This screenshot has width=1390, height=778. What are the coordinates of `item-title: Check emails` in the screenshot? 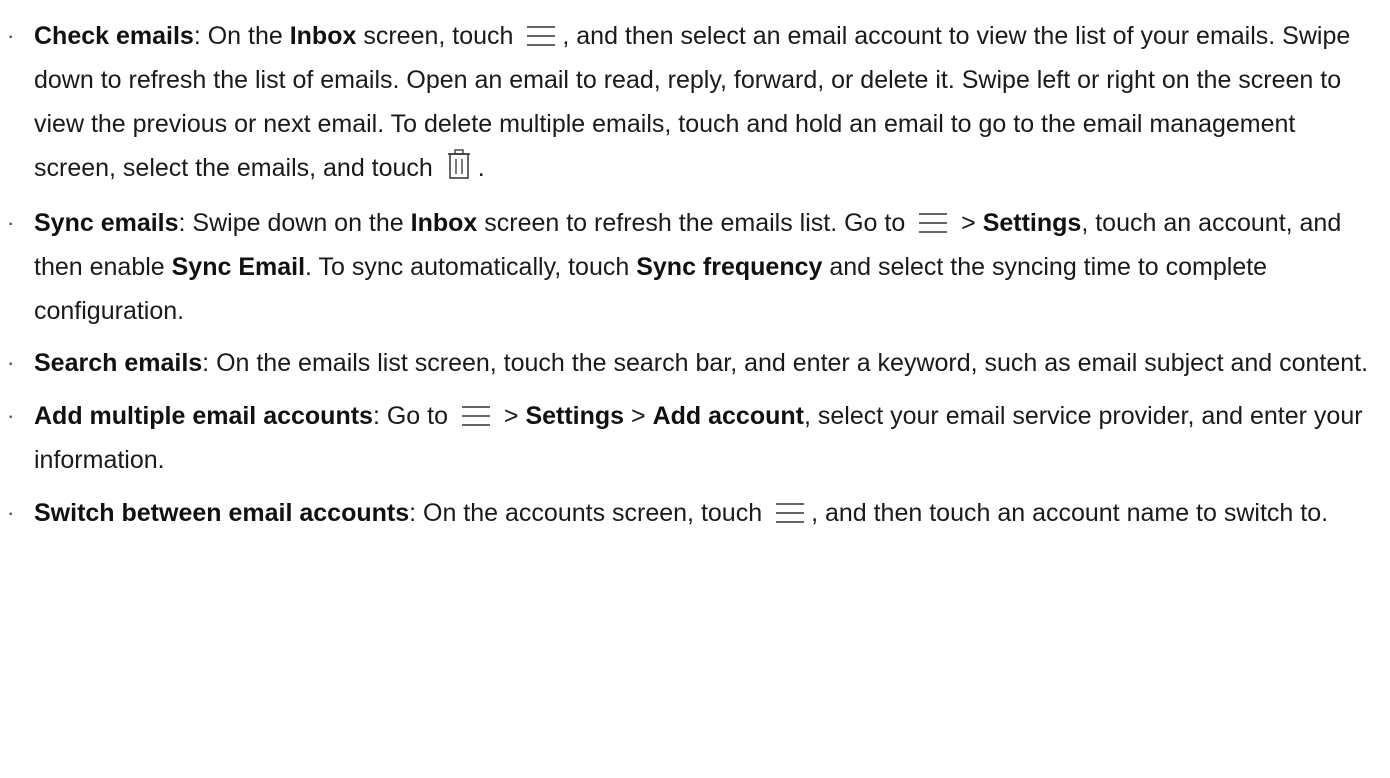 It's located at (114, 36).